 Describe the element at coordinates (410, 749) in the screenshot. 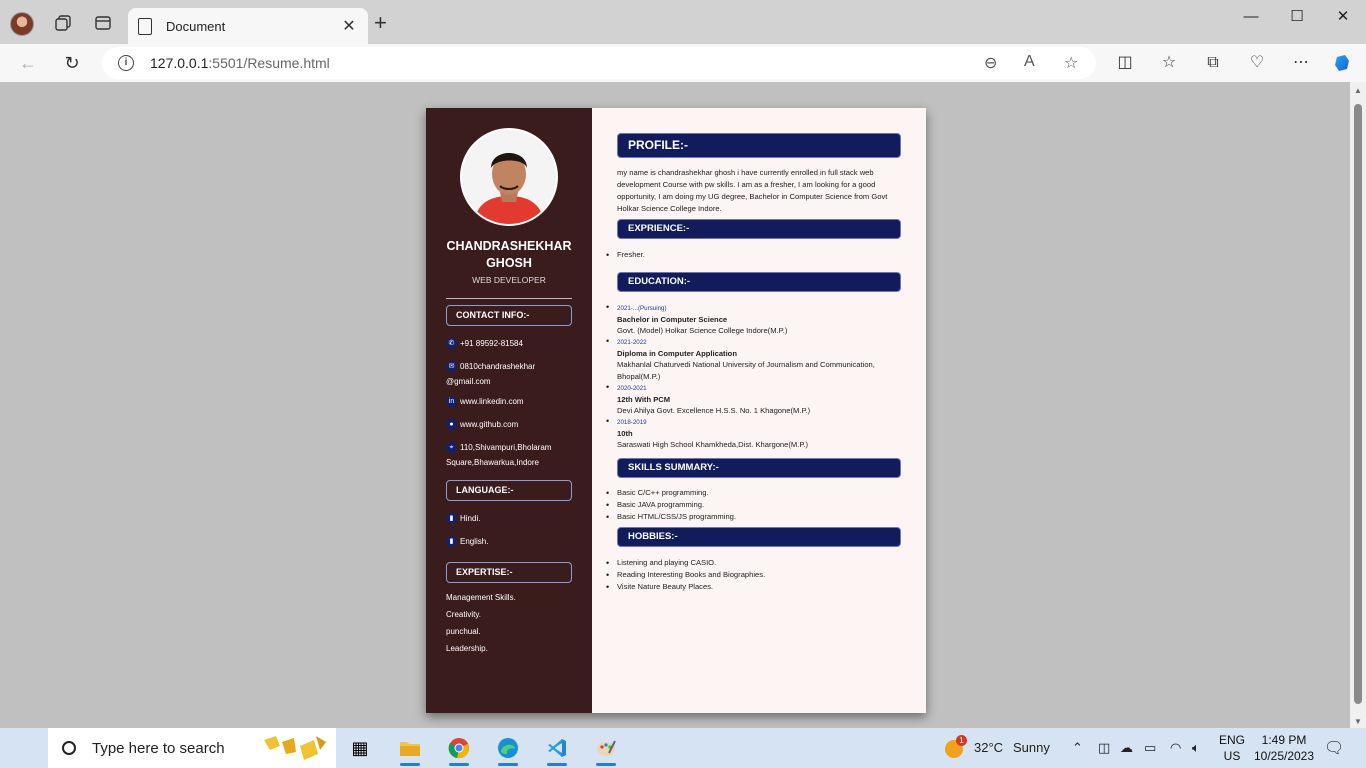

I see `file-explorer-icon` at that location.